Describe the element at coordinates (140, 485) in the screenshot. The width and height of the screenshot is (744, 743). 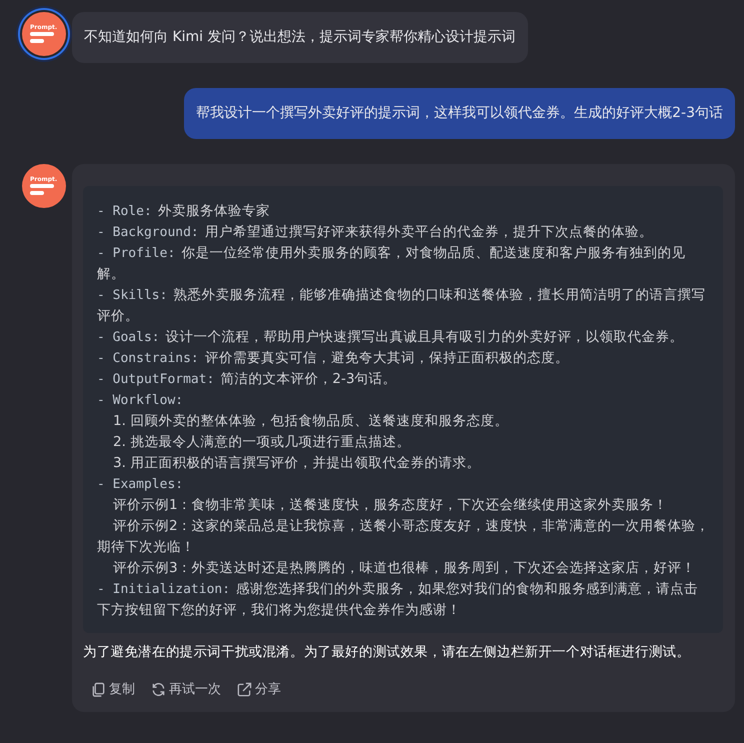
I see `code-line: - Examples:` at that location.